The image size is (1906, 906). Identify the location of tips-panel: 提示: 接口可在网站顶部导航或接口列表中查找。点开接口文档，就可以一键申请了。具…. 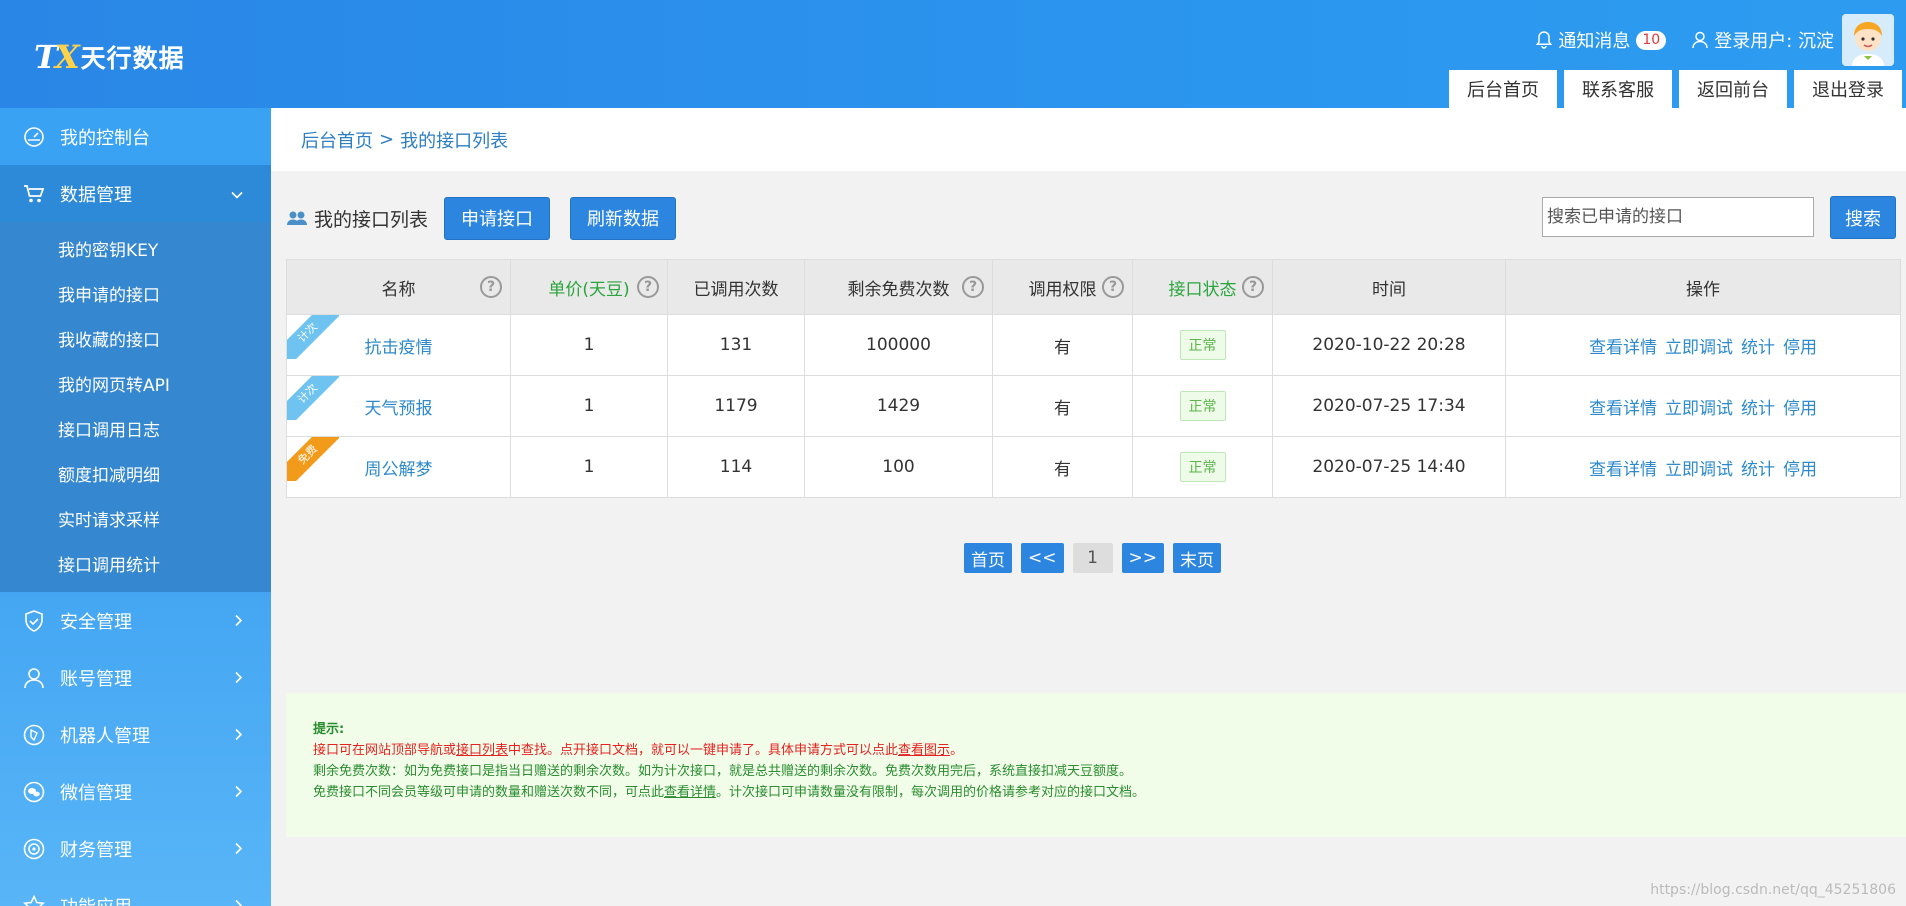
(1096, 765).